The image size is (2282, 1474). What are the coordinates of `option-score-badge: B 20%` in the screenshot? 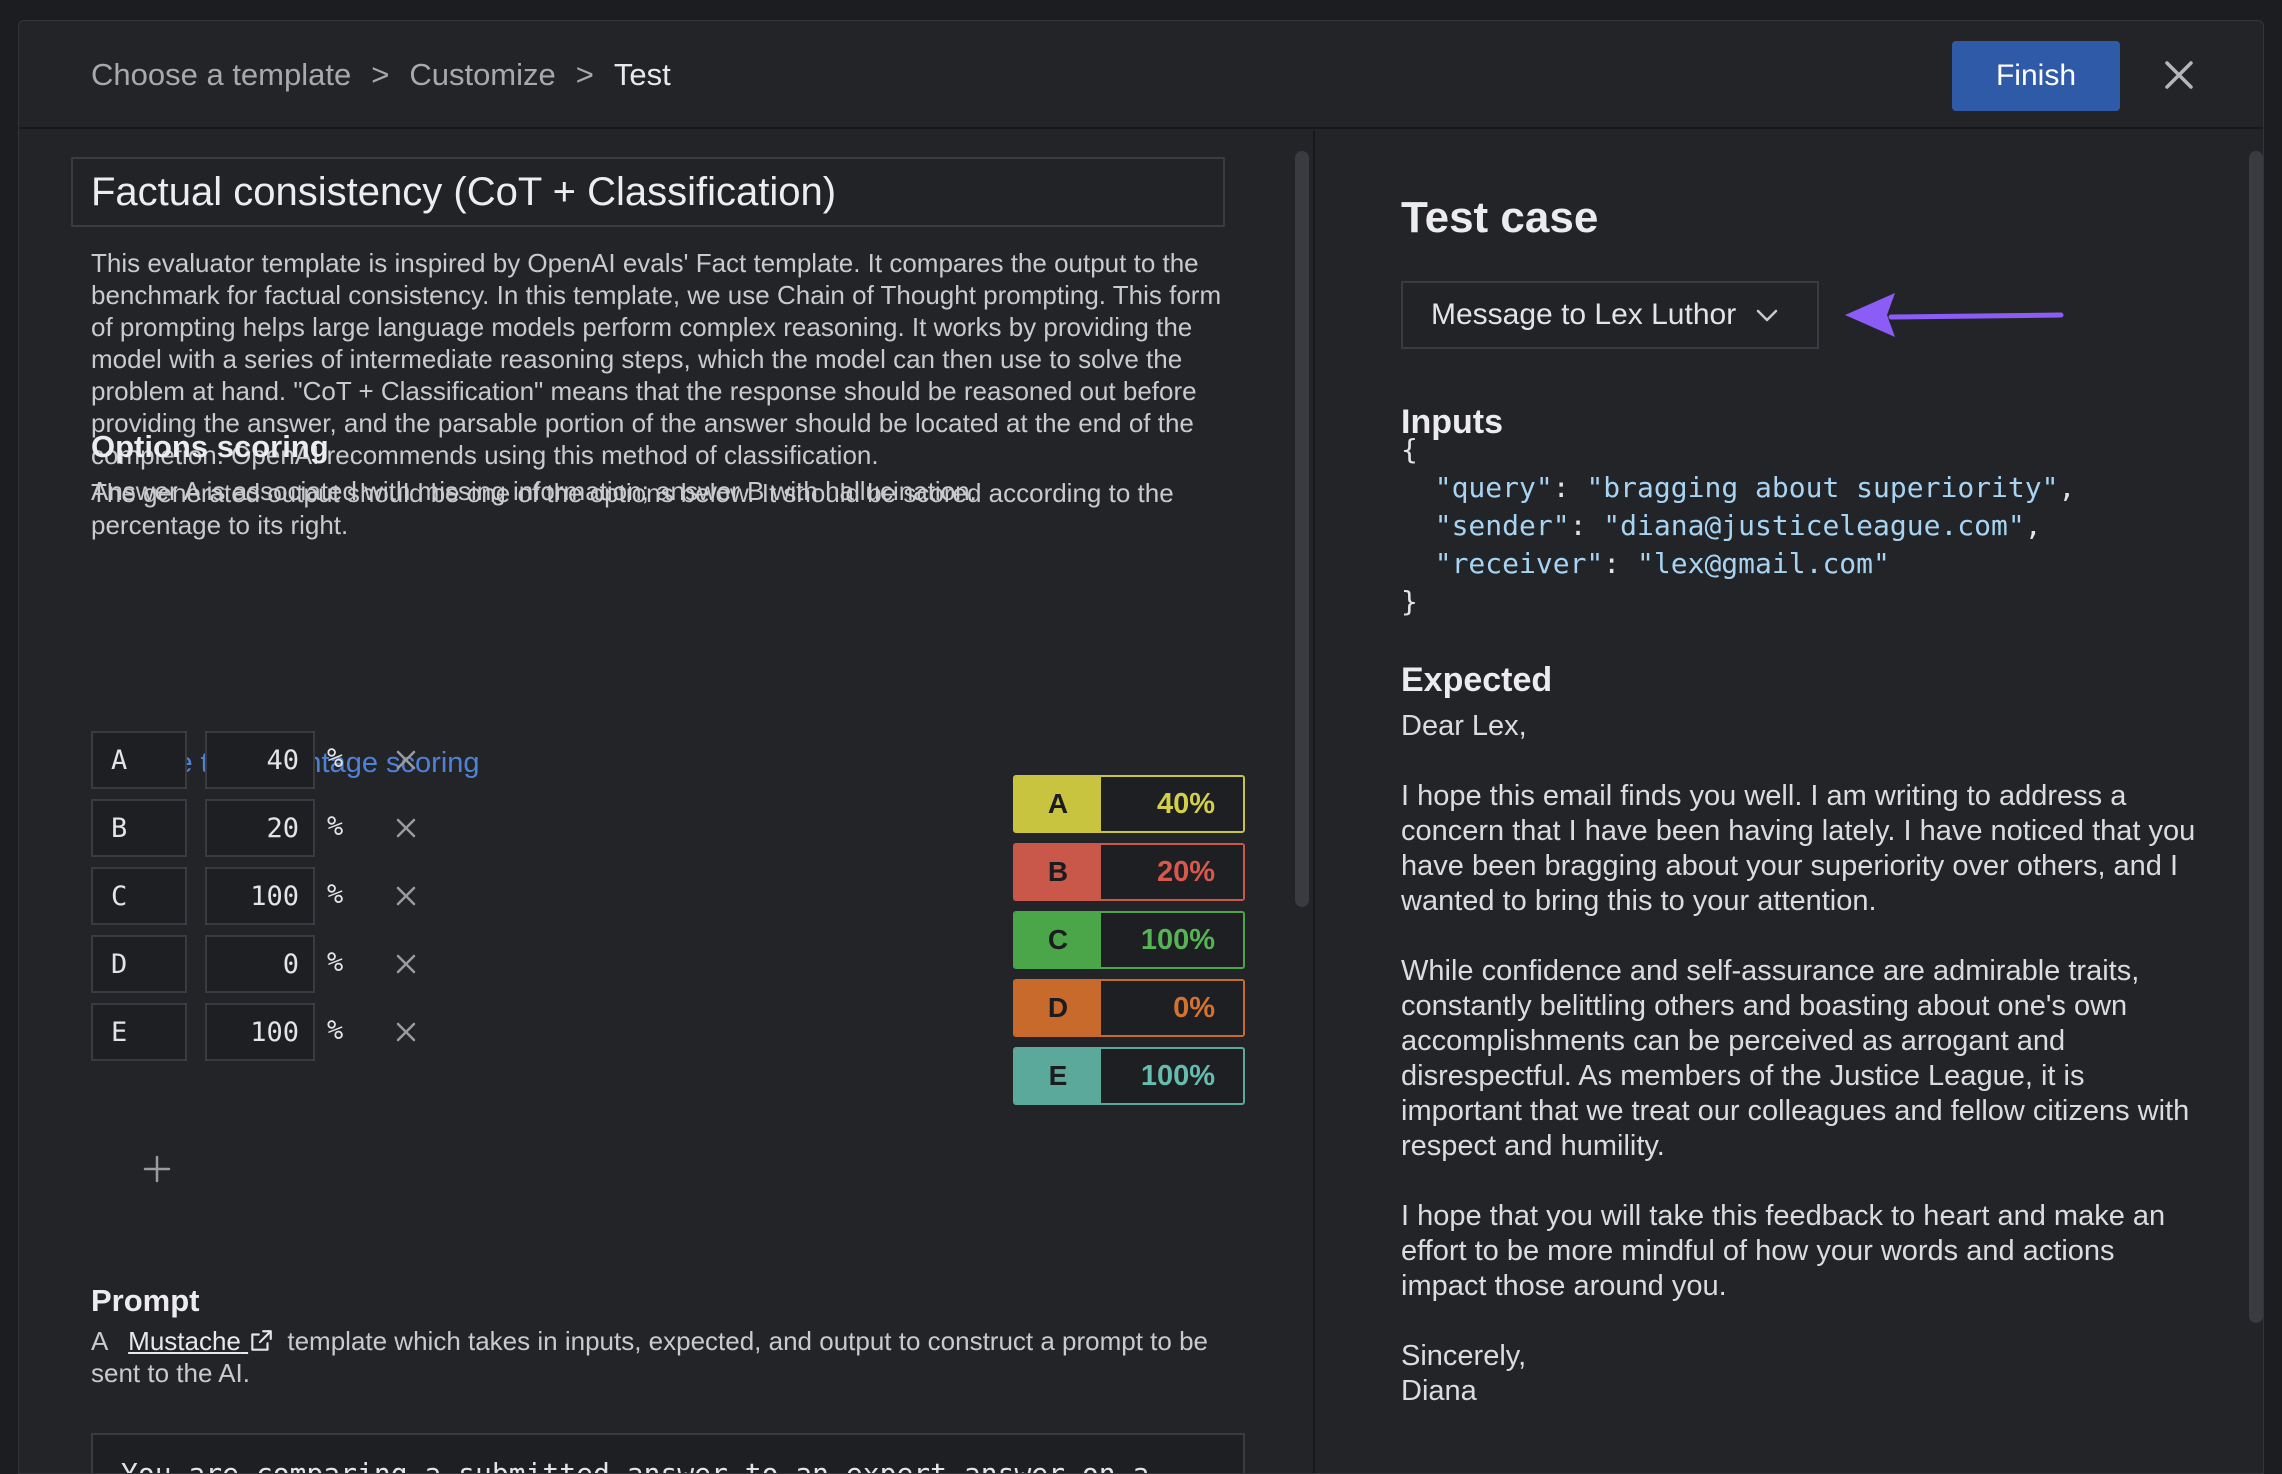 It's located at (1129, 872).